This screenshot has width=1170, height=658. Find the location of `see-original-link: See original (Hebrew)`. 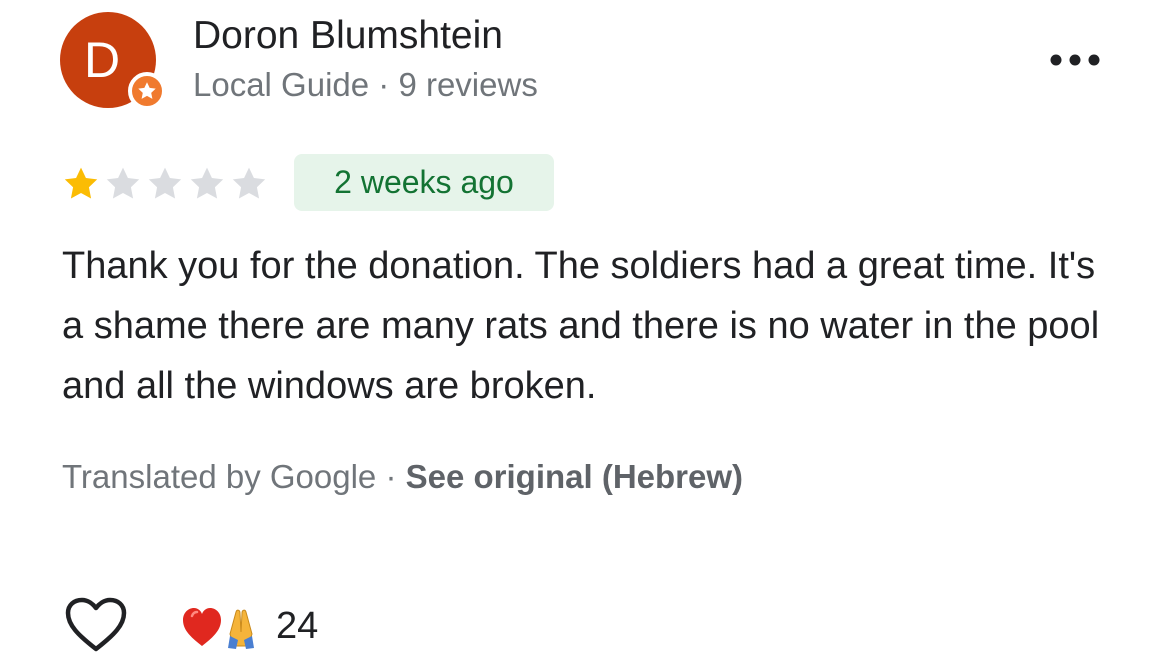

see-original-link: See original (Hebrew) is located at coordinates (574, 476).